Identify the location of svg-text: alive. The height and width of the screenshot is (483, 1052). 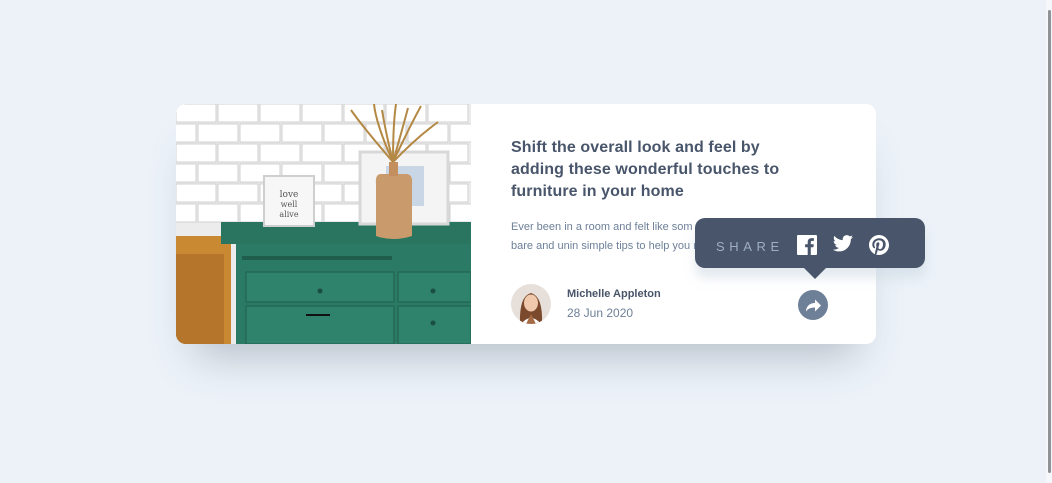
(288, 214).